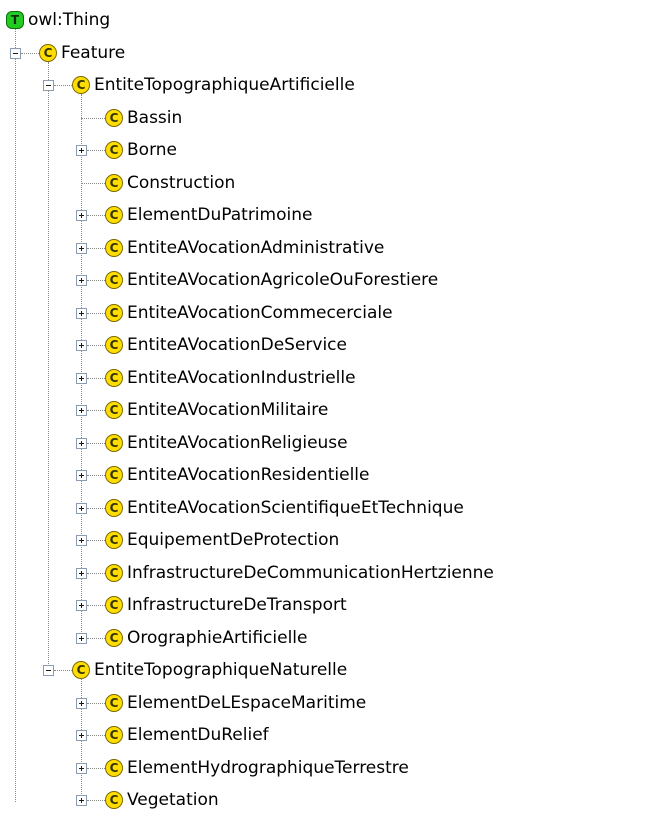 The width and height of the screenshot is (662, 816). I want to click on tree-node: C EntiteAVocationIndustrielle, so click(331, 378).